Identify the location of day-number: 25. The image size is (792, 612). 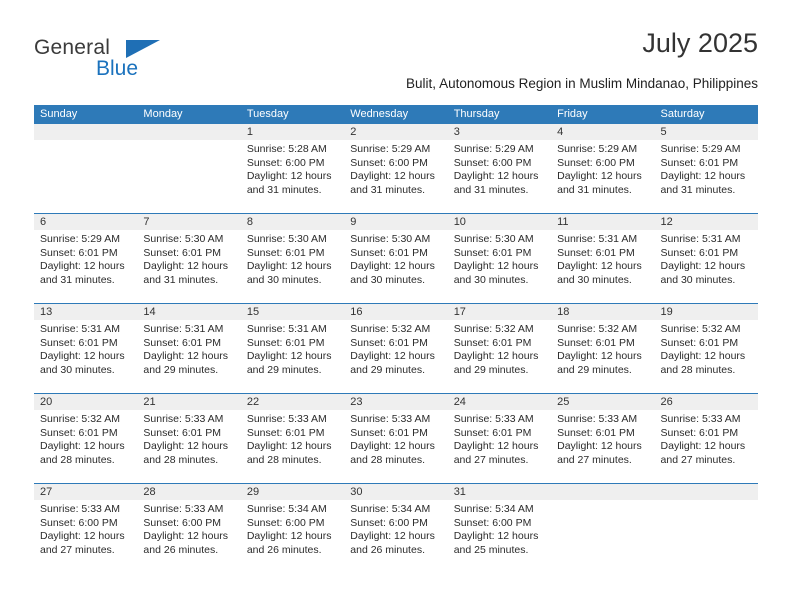
(602, 402).